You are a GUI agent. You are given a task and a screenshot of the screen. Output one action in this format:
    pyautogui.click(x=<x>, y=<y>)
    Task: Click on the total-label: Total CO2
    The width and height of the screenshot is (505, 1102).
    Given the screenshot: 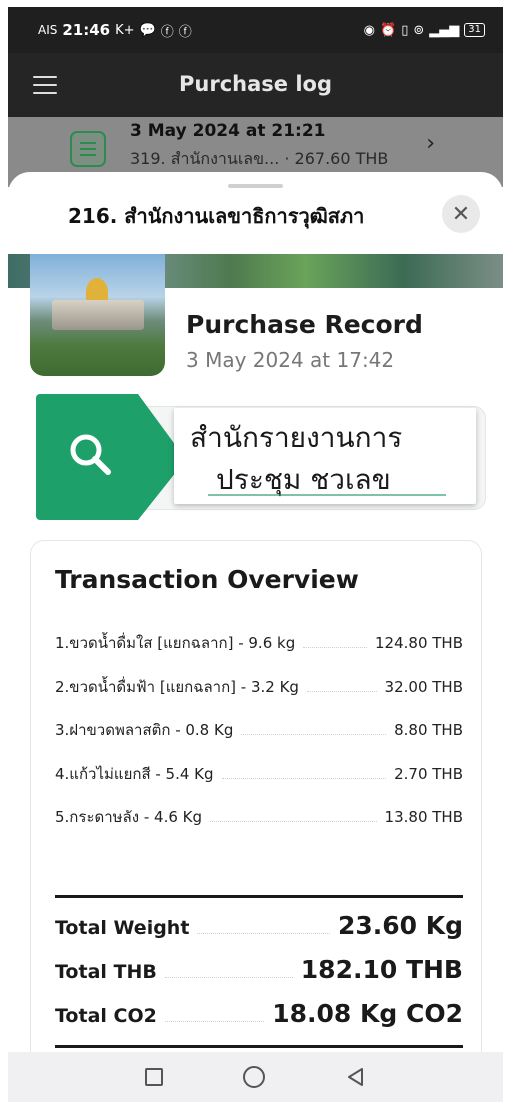 What is the action you would take?
    pyautogui.click(x=106, y=1016)
    